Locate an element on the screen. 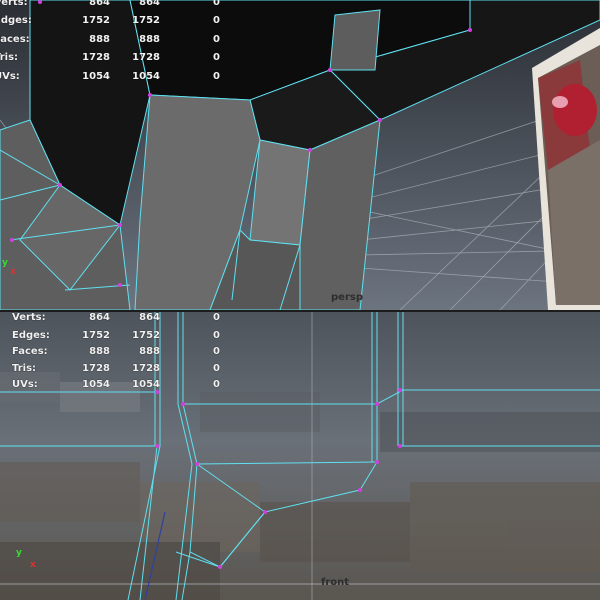 Image resolution: width=600 pixels, height=600 pixels. front-axis-gizmo: y x is located at coordinates (28, 561).